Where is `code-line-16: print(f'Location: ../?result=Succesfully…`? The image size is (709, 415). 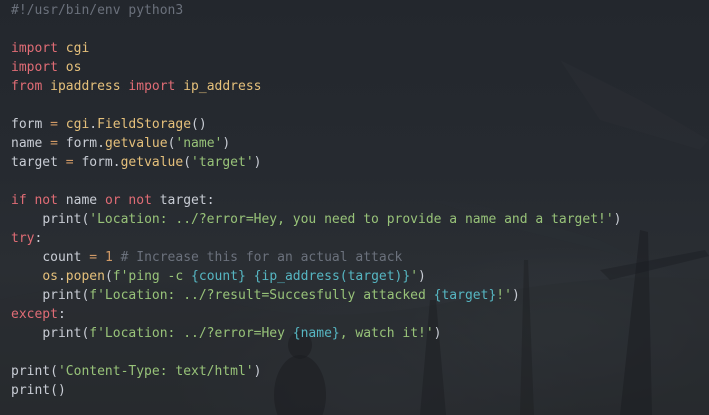
code-line-16: print(f'Location: ../?result=Succesfully… is located at coordinates (281, 295).